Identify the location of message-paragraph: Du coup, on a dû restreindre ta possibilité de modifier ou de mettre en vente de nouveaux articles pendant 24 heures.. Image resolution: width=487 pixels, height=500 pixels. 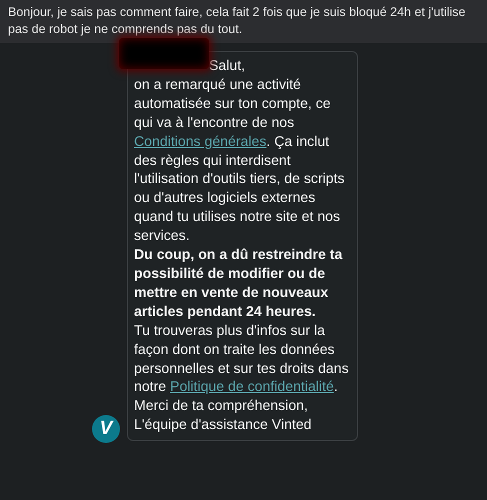
(239, 283).